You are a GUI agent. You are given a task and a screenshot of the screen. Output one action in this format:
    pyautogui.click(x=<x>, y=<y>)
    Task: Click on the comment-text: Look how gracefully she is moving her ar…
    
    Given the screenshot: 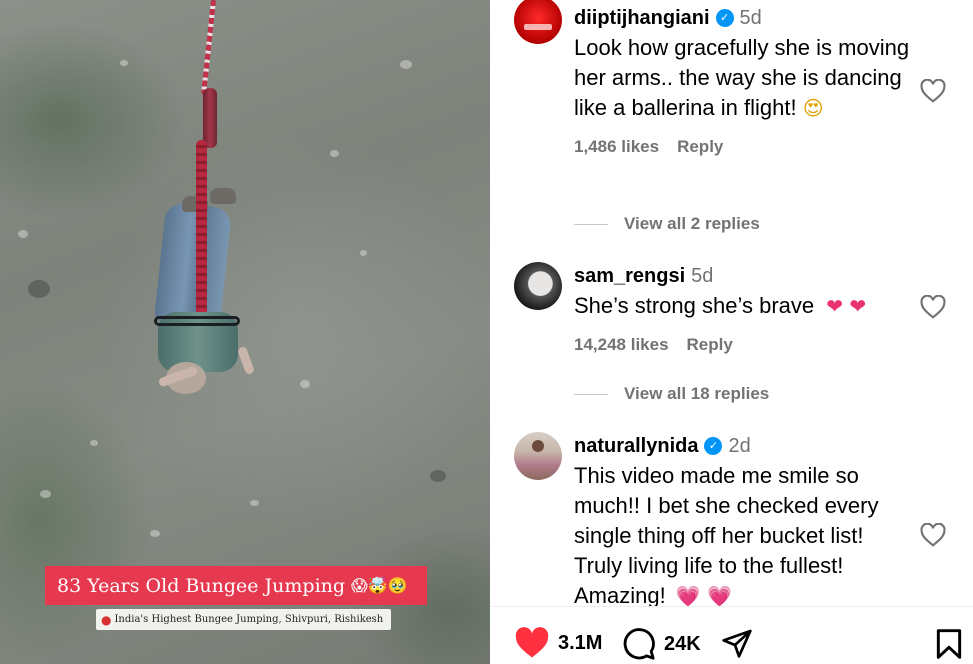 What is the action you would take?
    pyautogui.click(x=744, y=78)
    